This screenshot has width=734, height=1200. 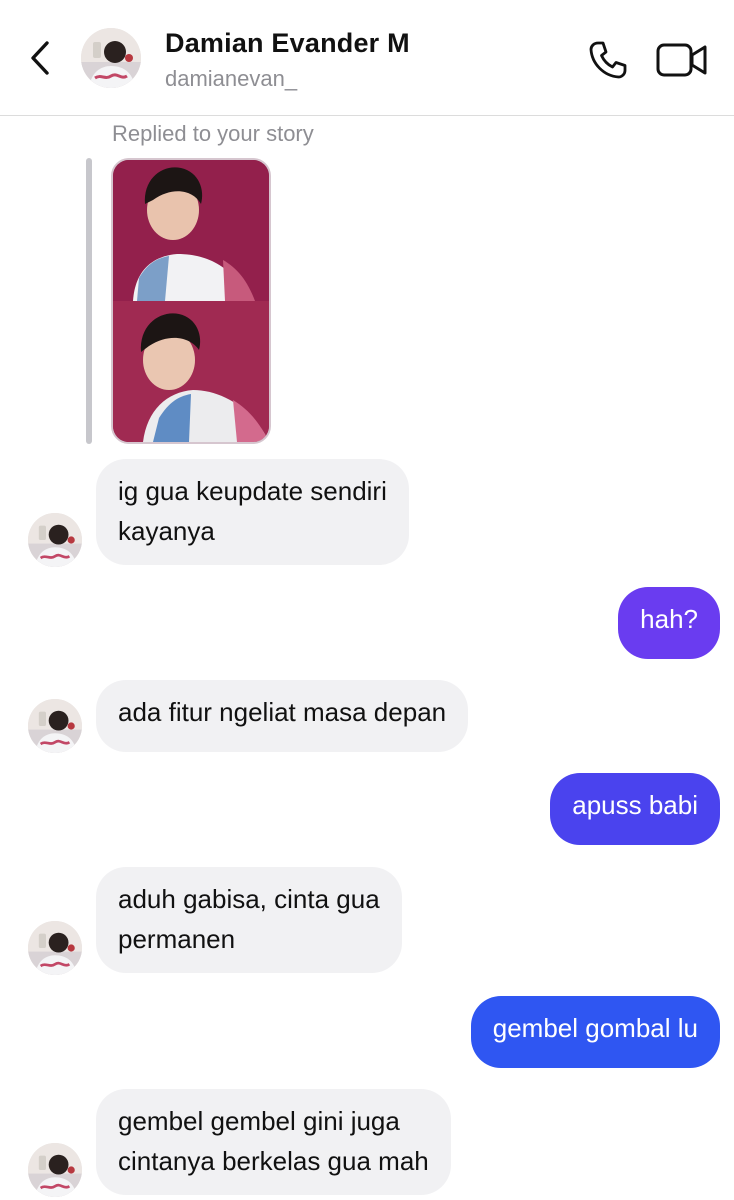 What do you see at coordinates (252, 512) in the screenshot?
I see `message-bubble-incoming: ig gua keupdate sendiri kayanya` at bounding box center [252, 512].